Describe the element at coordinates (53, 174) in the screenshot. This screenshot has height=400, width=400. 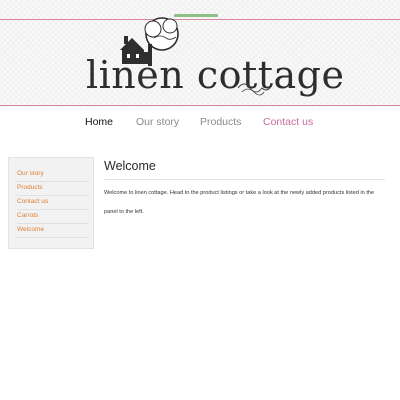
I see `sidebar-item-our-story: Our story` at that location.